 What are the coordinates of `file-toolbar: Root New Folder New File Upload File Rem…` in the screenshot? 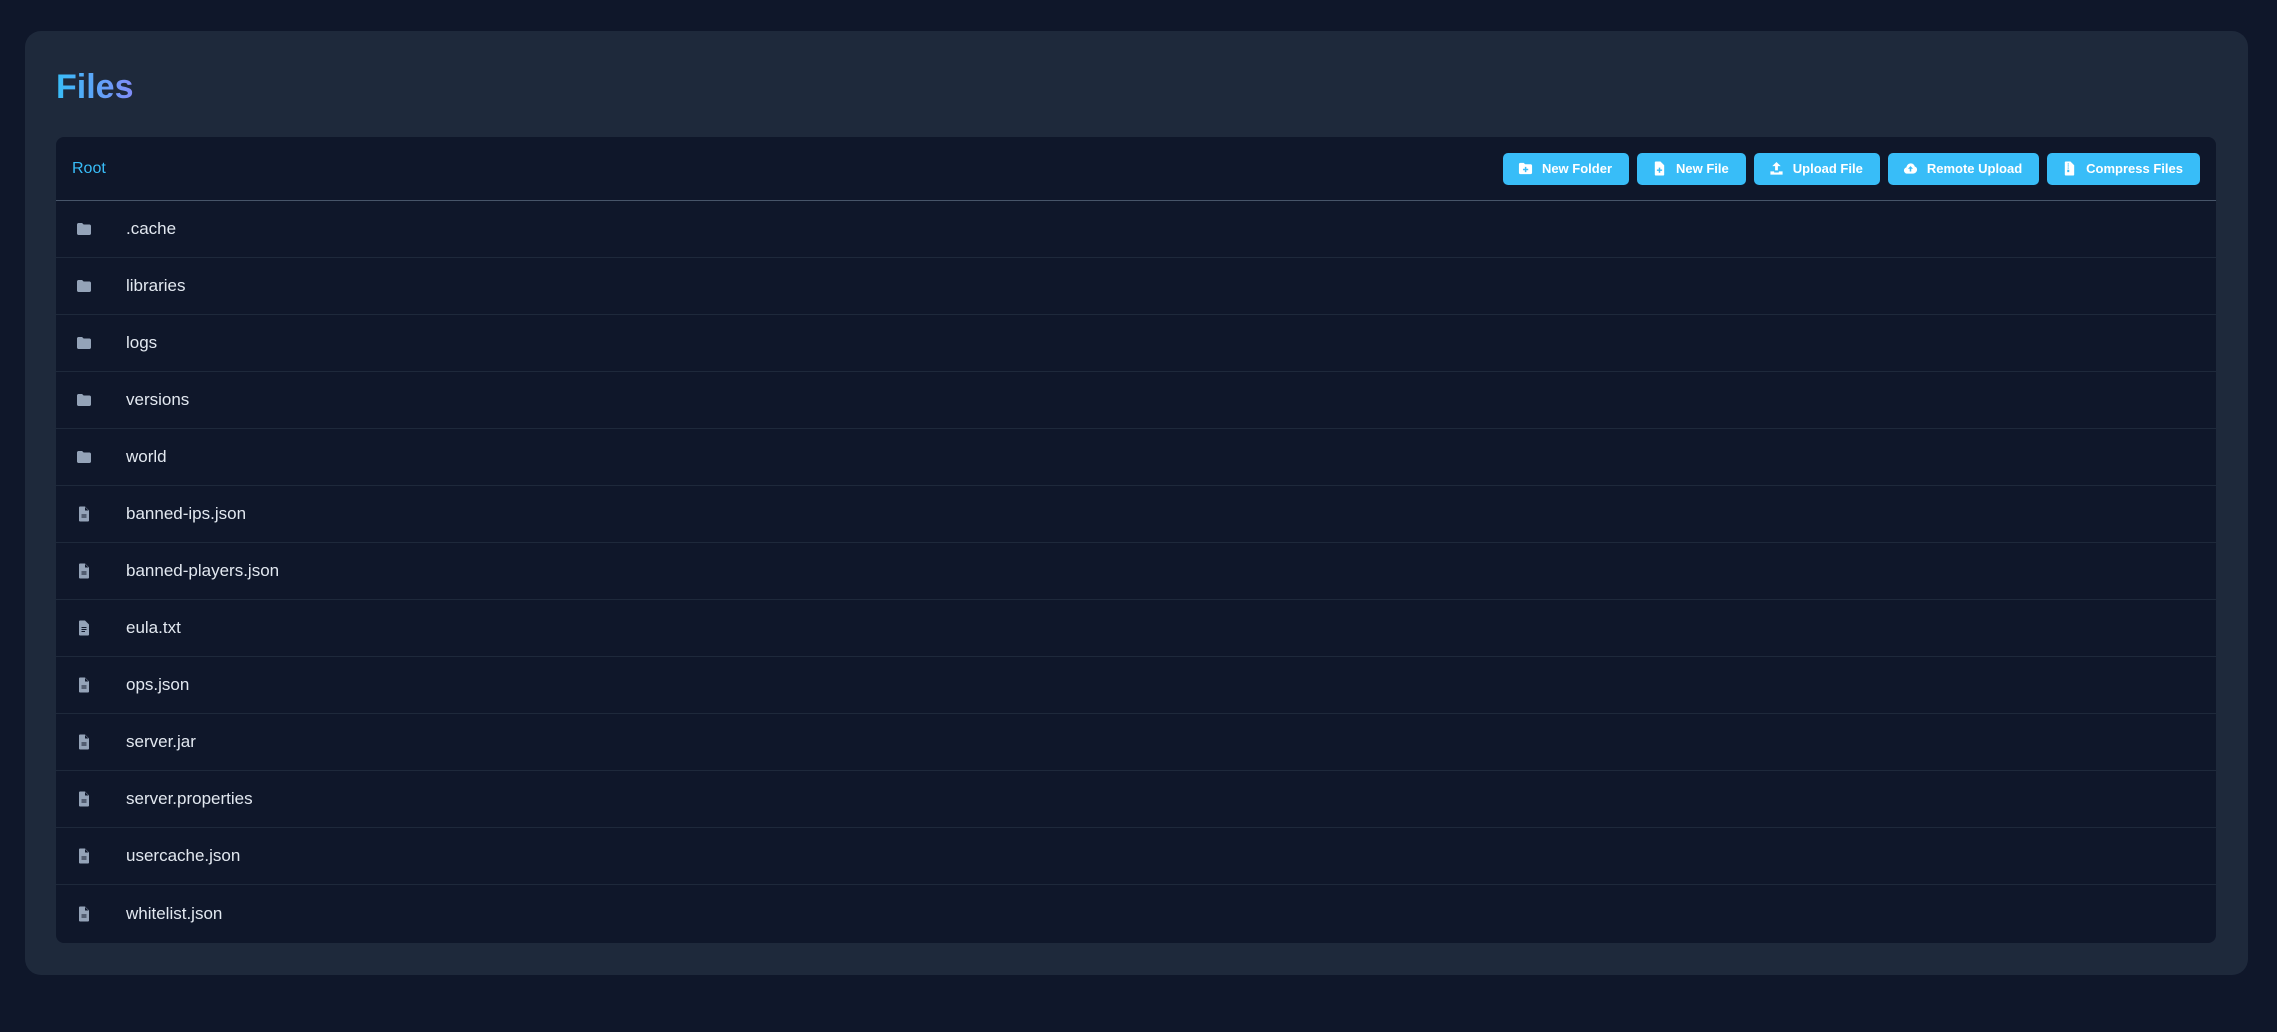 It's located at (1136, 169).